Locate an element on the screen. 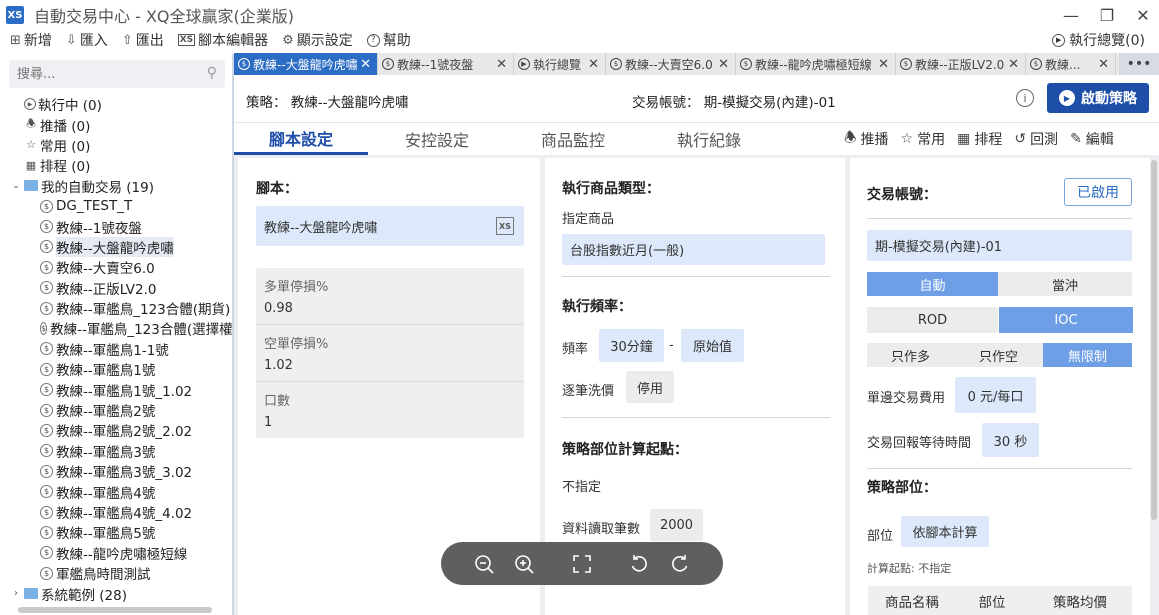 This screenshot has height=615, width=1159. tree-item-strategy-selected: $ 教練--大盤龍吟虎嘯 is located at coordinates (116, 246).